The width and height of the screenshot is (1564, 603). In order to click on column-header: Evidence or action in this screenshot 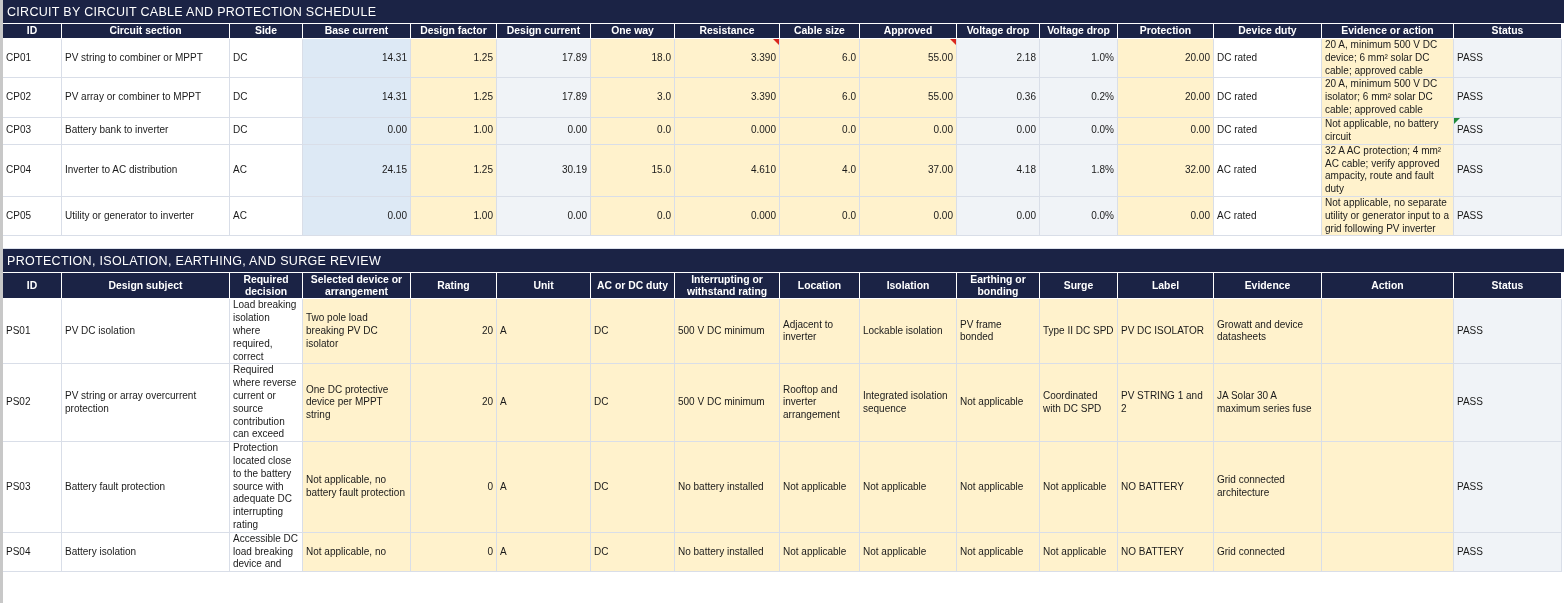, I will do `click(1388, 31)`.